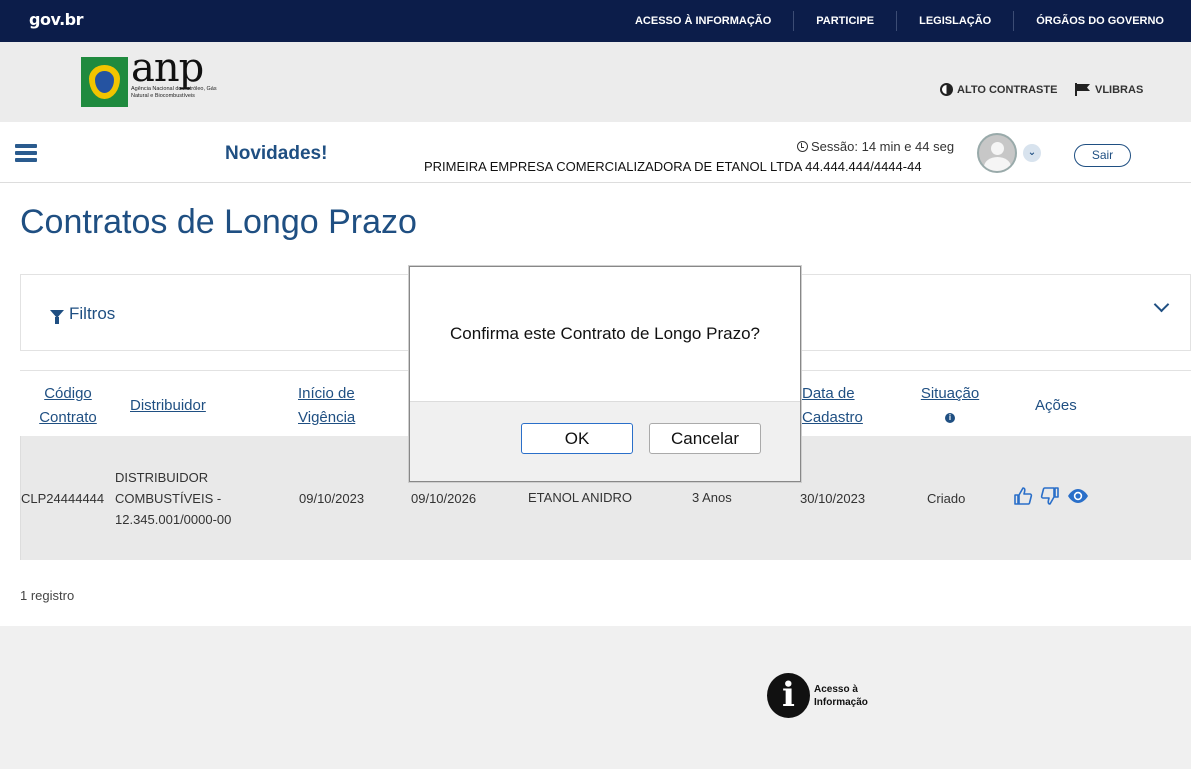 The width and height of the screenshot is (1191, 769). What do you see at coordinates (946, 89) in the screenshot?
I see `contrast-icon` at bounding box center [946, 89].